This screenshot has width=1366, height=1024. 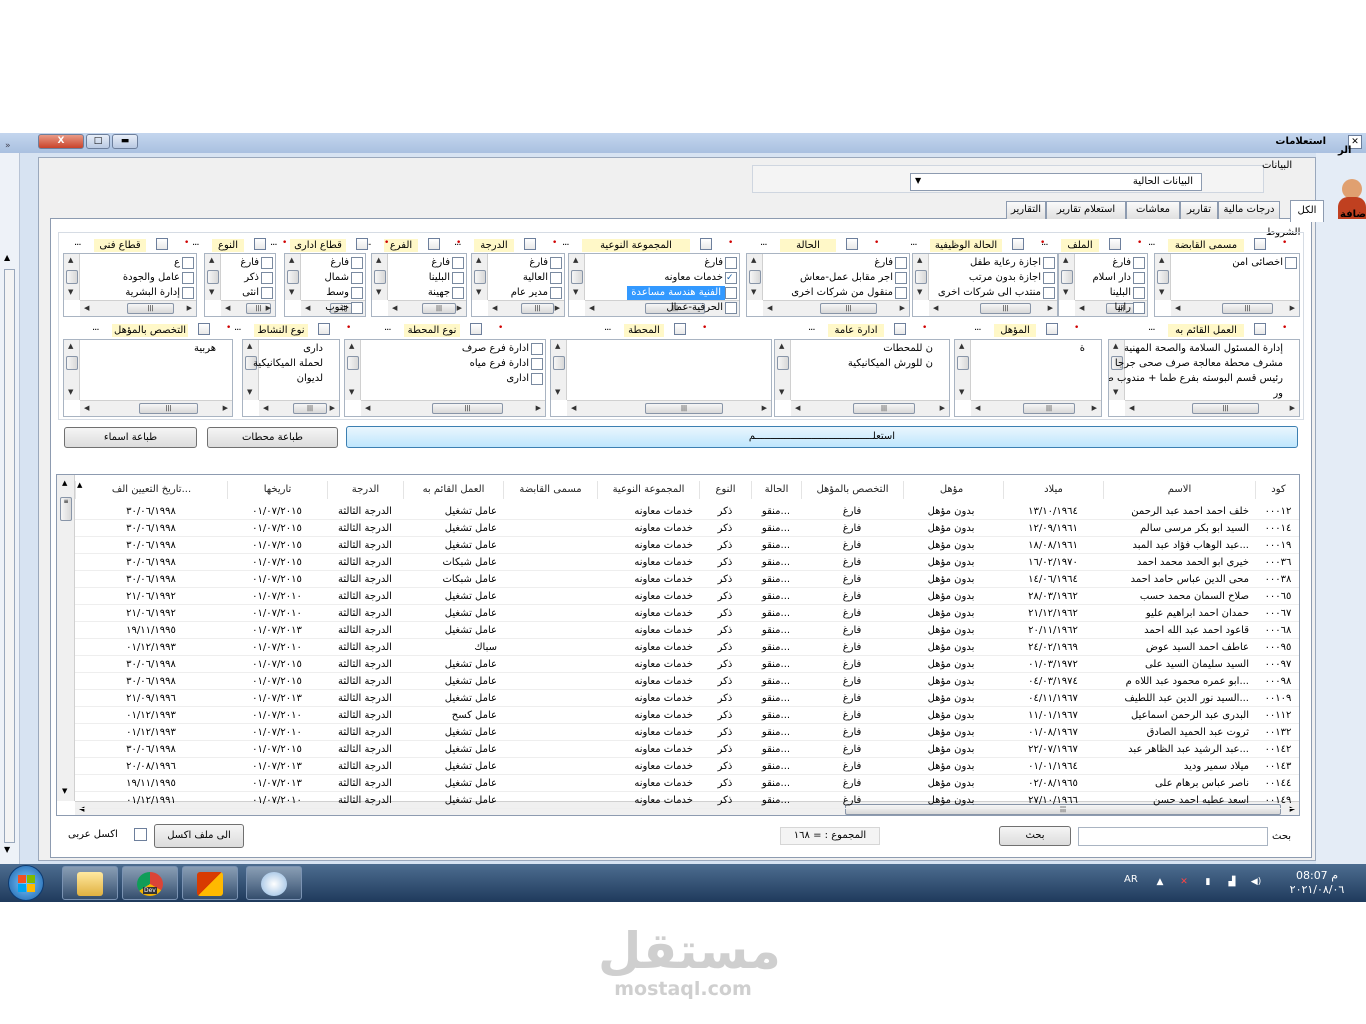 I want to click on tab-reports-2: التقارير, so click(x=1026, y=210).